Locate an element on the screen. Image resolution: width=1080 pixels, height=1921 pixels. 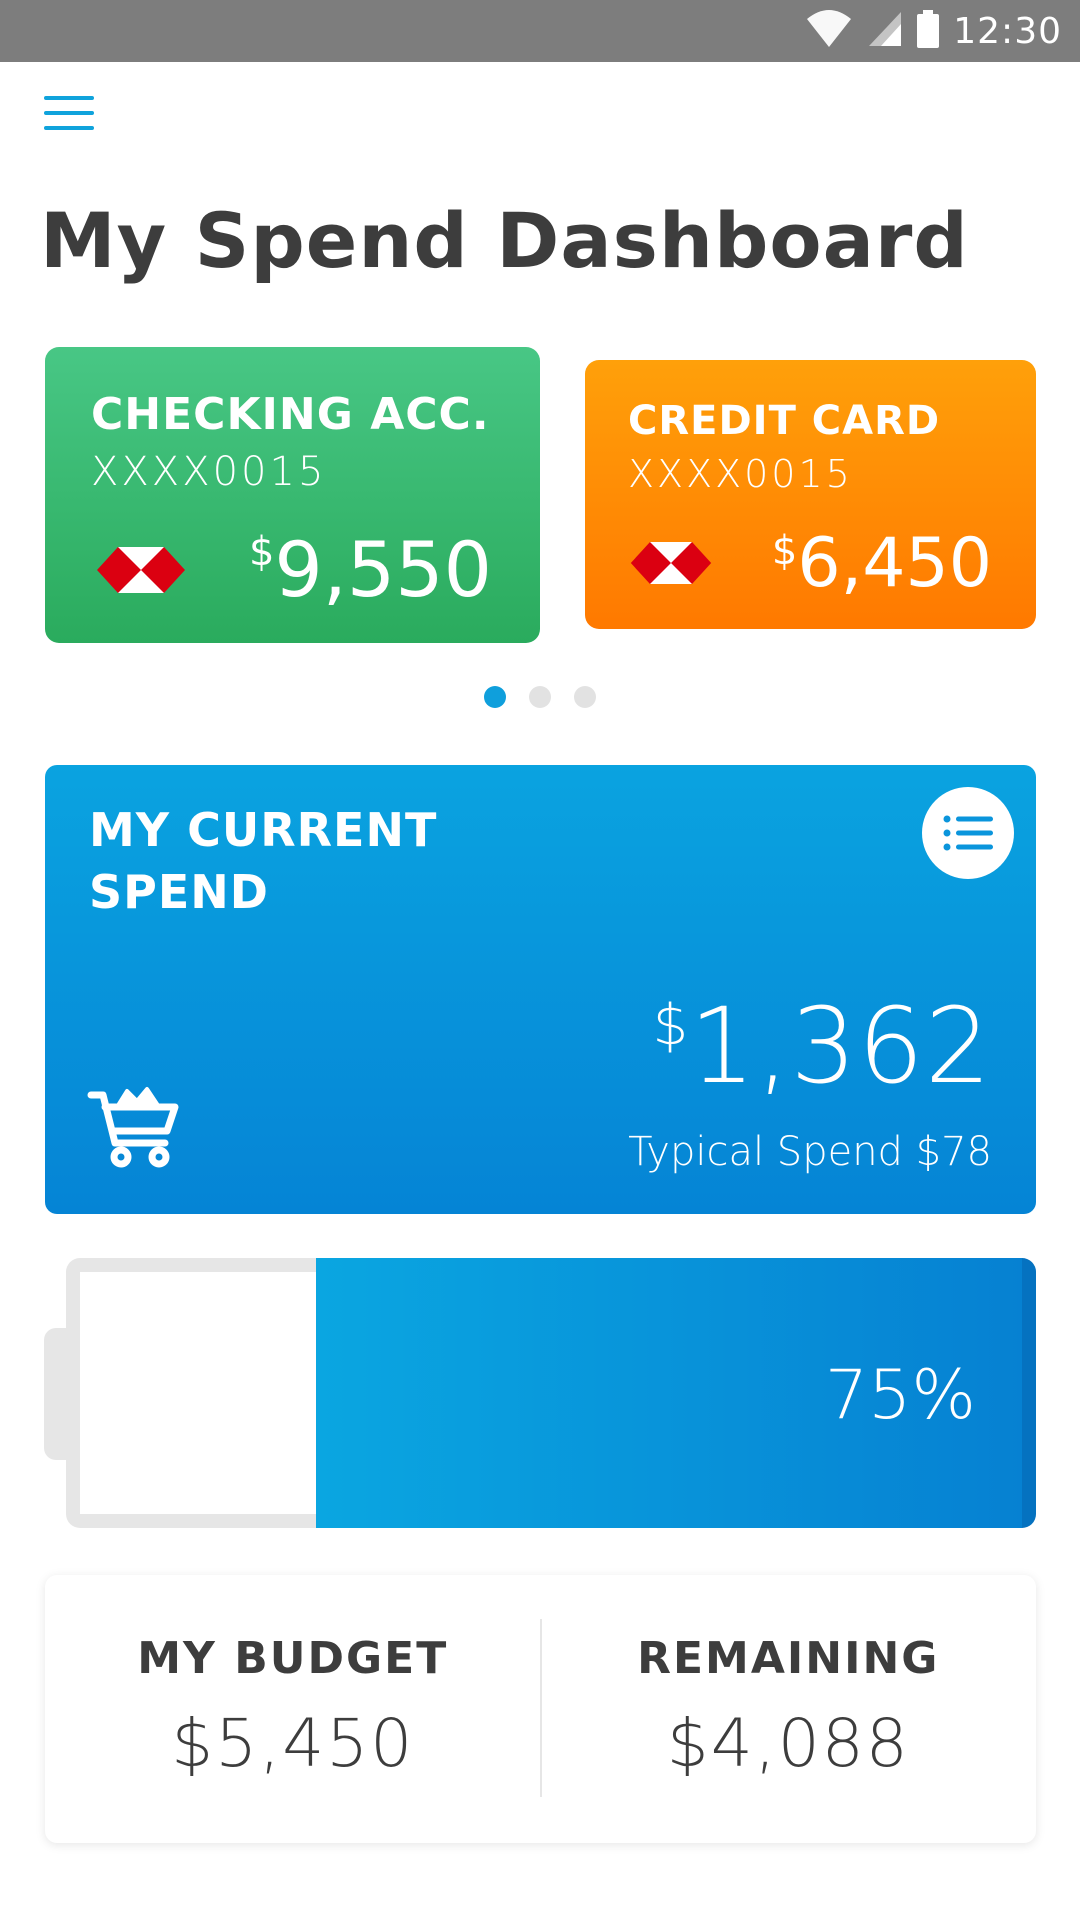
account-balance: $9,550 is located at coordinates (370, 569).